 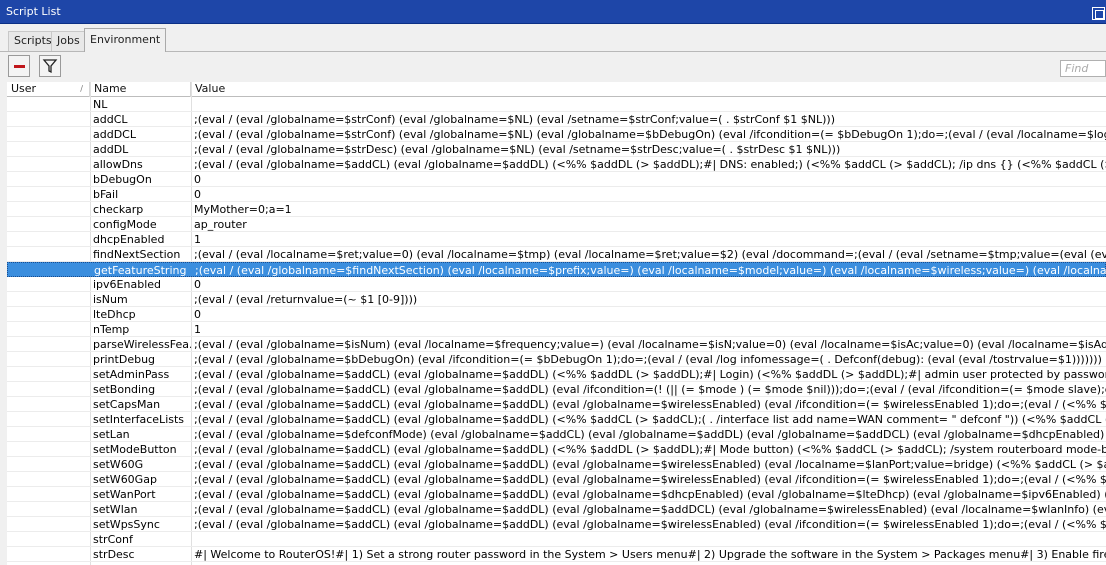 What do you see at coordinates (110, 299) in the screenshot?
I see `cell-name: isNum` at bounding box center [110, 299].